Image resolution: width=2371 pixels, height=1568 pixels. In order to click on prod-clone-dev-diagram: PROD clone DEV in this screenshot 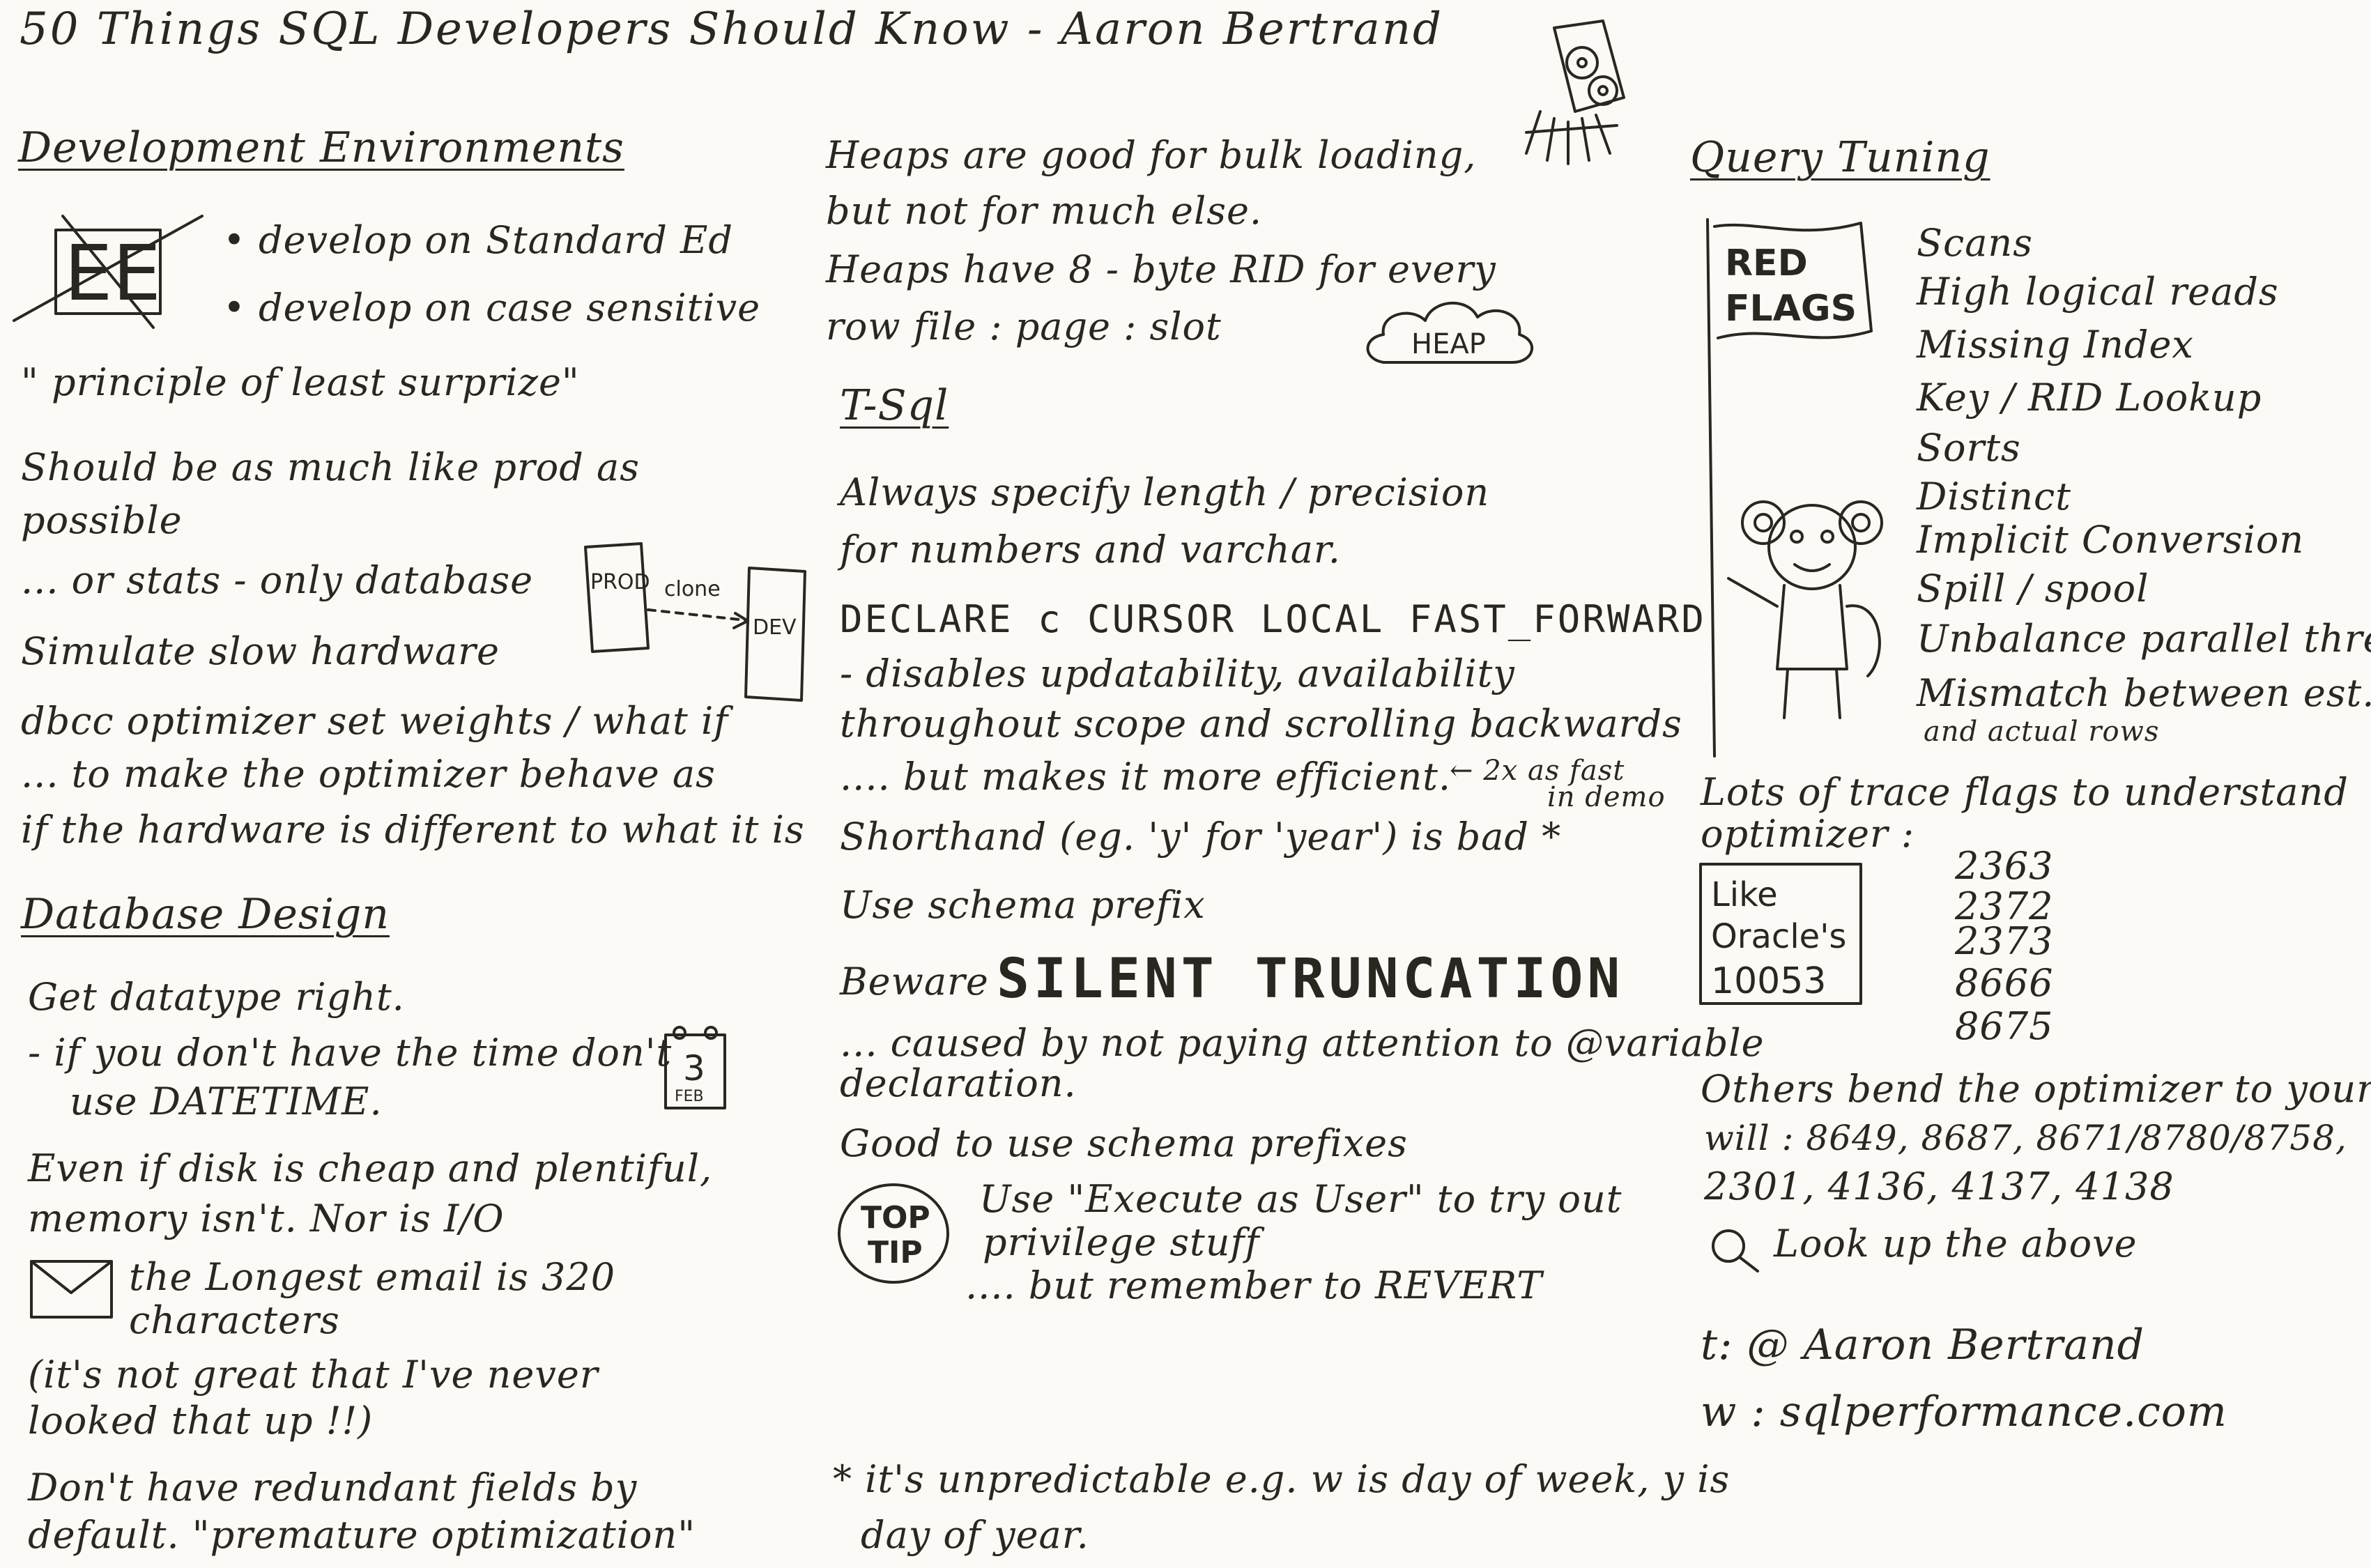, I will do `click(695, 622)`.